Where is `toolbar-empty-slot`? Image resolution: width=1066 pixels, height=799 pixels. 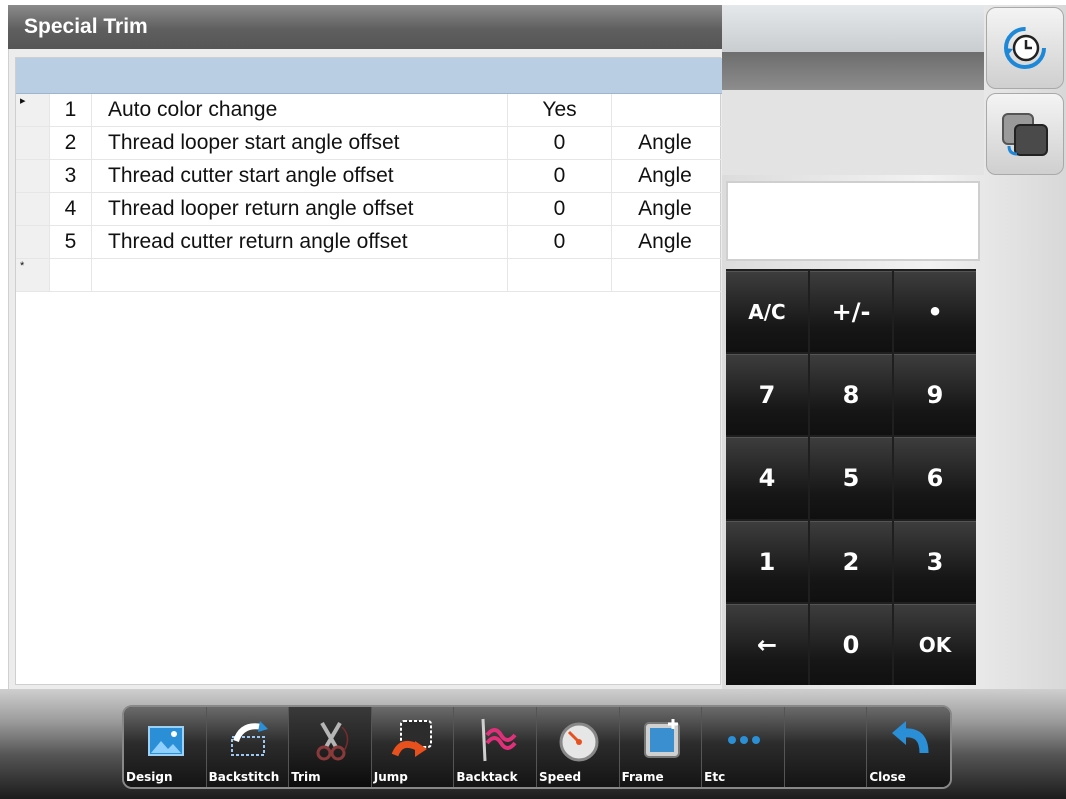
toolbar-empty-slot is located at coordinates (826, 747).